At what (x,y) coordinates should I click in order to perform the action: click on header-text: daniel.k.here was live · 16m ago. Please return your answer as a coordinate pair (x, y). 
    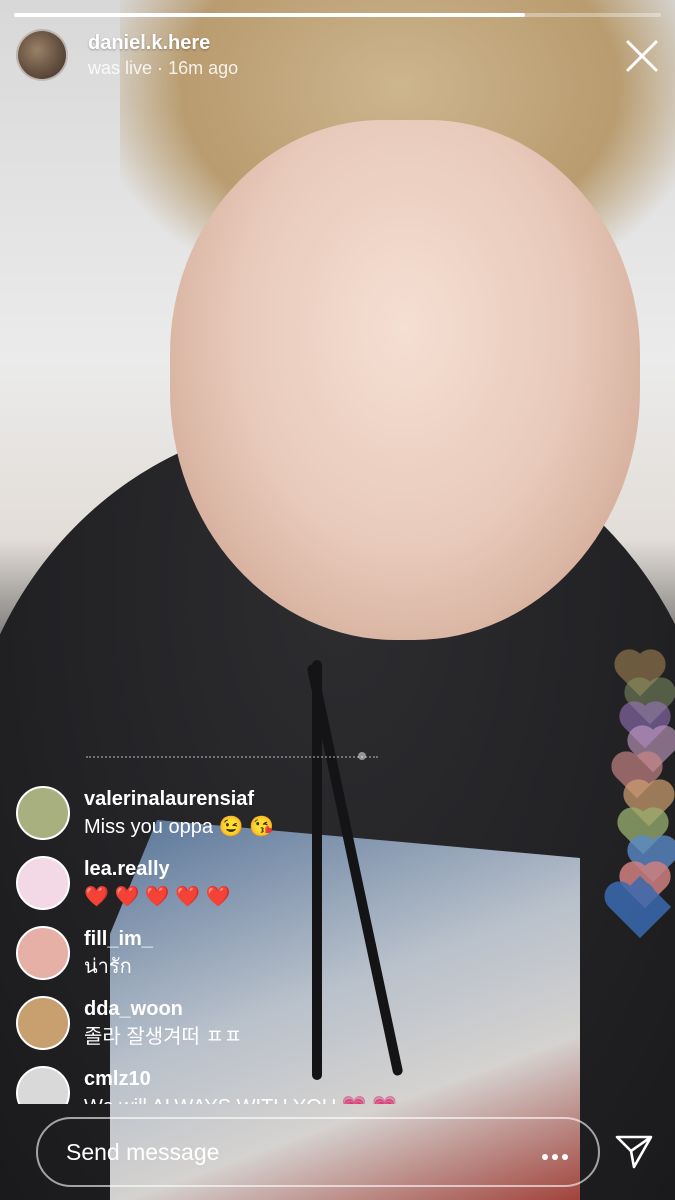
    Looking at the image, I should click on (163, 55).